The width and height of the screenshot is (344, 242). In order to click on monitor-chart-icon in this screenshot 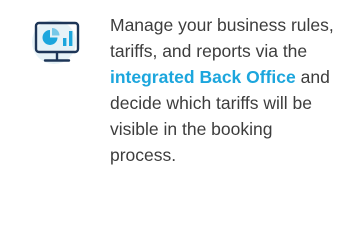, I will do `click(60, 46)`.